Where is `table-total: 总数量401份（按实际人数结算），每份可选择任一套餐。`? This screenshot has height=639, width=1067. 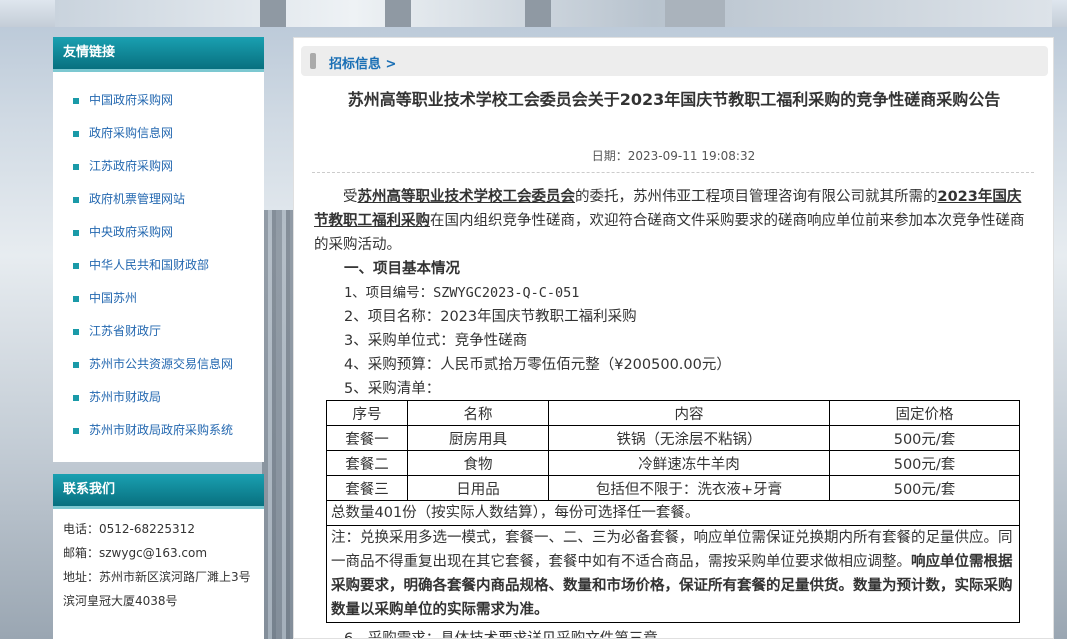
table-total: 总数量401份（按实际人数结算），每份可选择任一套餐。 is located at coordinates (673, 513).